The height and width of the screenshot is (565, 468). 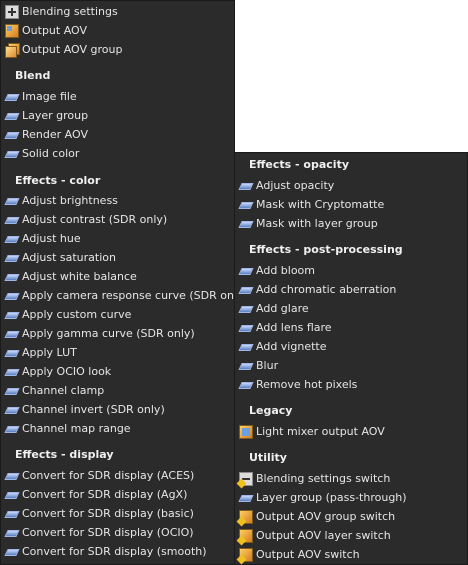 I want to click on menu-item-output-aov-switch: Output AOV switch, so click(x=351, y=554).